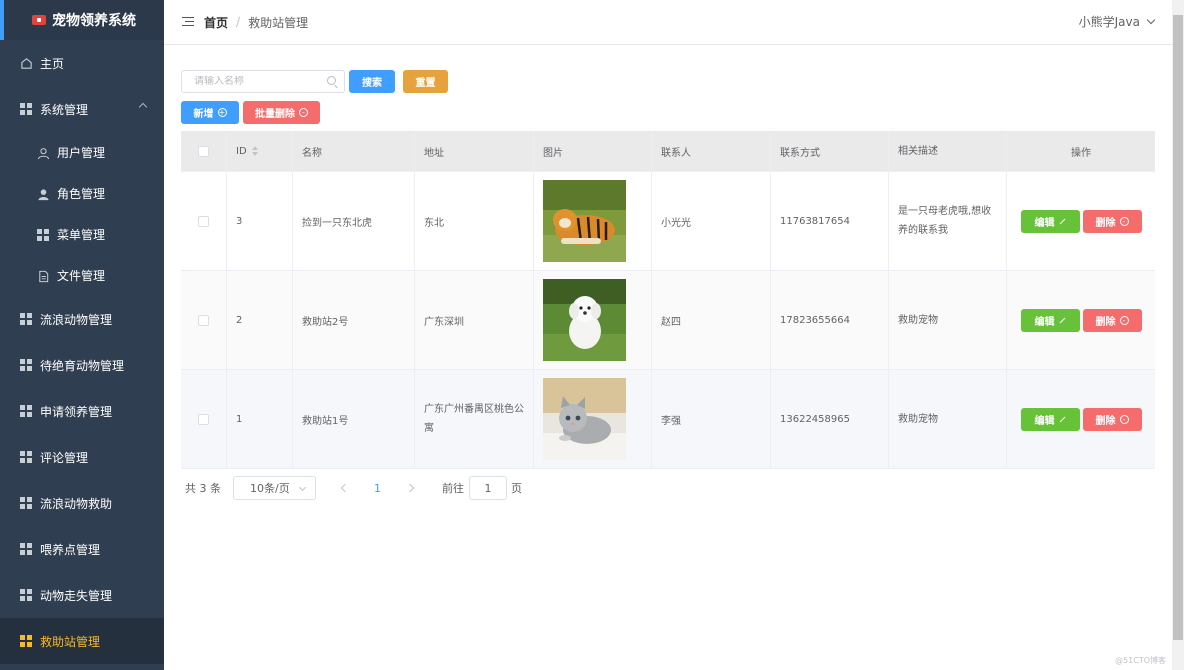 Image resolution: width=1184 pixels, height=670 pixels. Describe the element at coordinates (584, 419) in the screenshot. I see `kitten-image` at that location.